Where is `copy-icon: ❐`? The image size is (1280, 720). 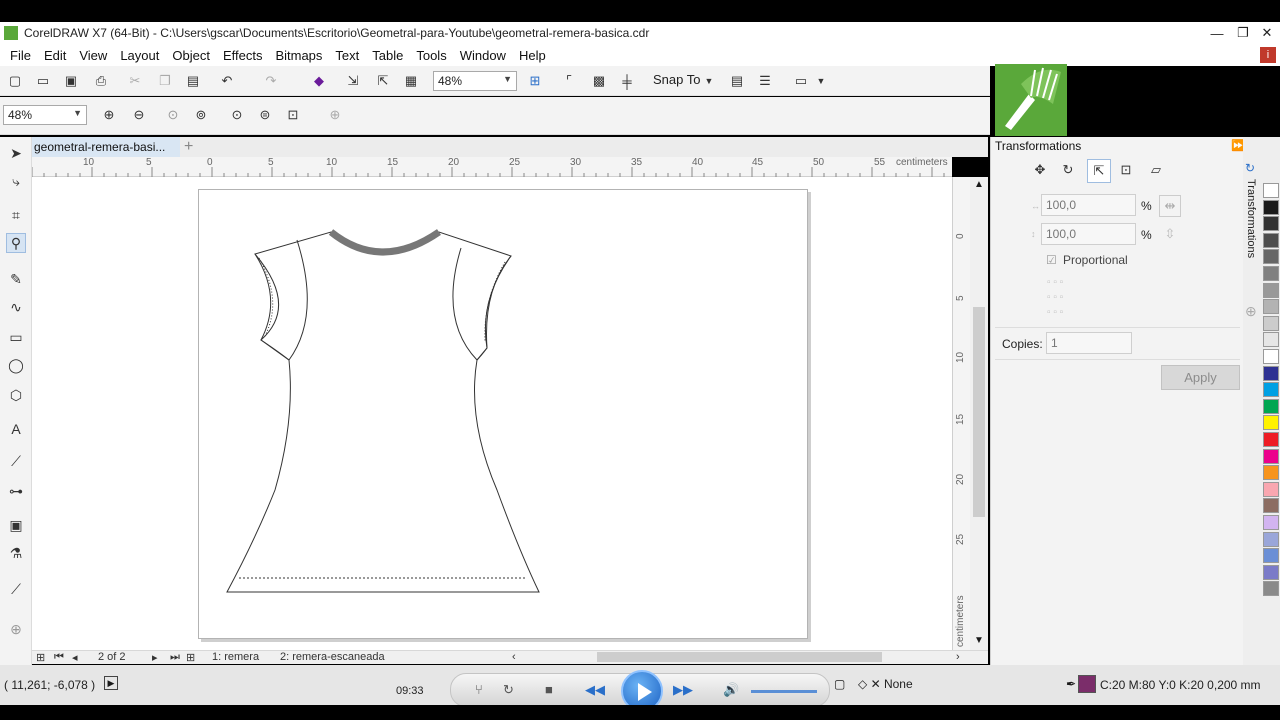
copy-icon: ❐ is located at coordinates (165, 81).